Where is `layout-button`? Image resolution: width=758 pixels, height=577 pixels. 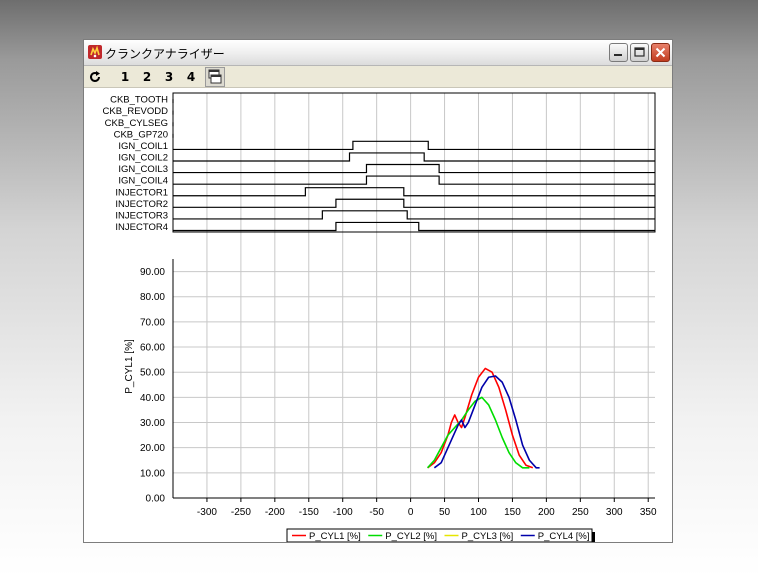 layout-button is located at coordinates (215, 77).